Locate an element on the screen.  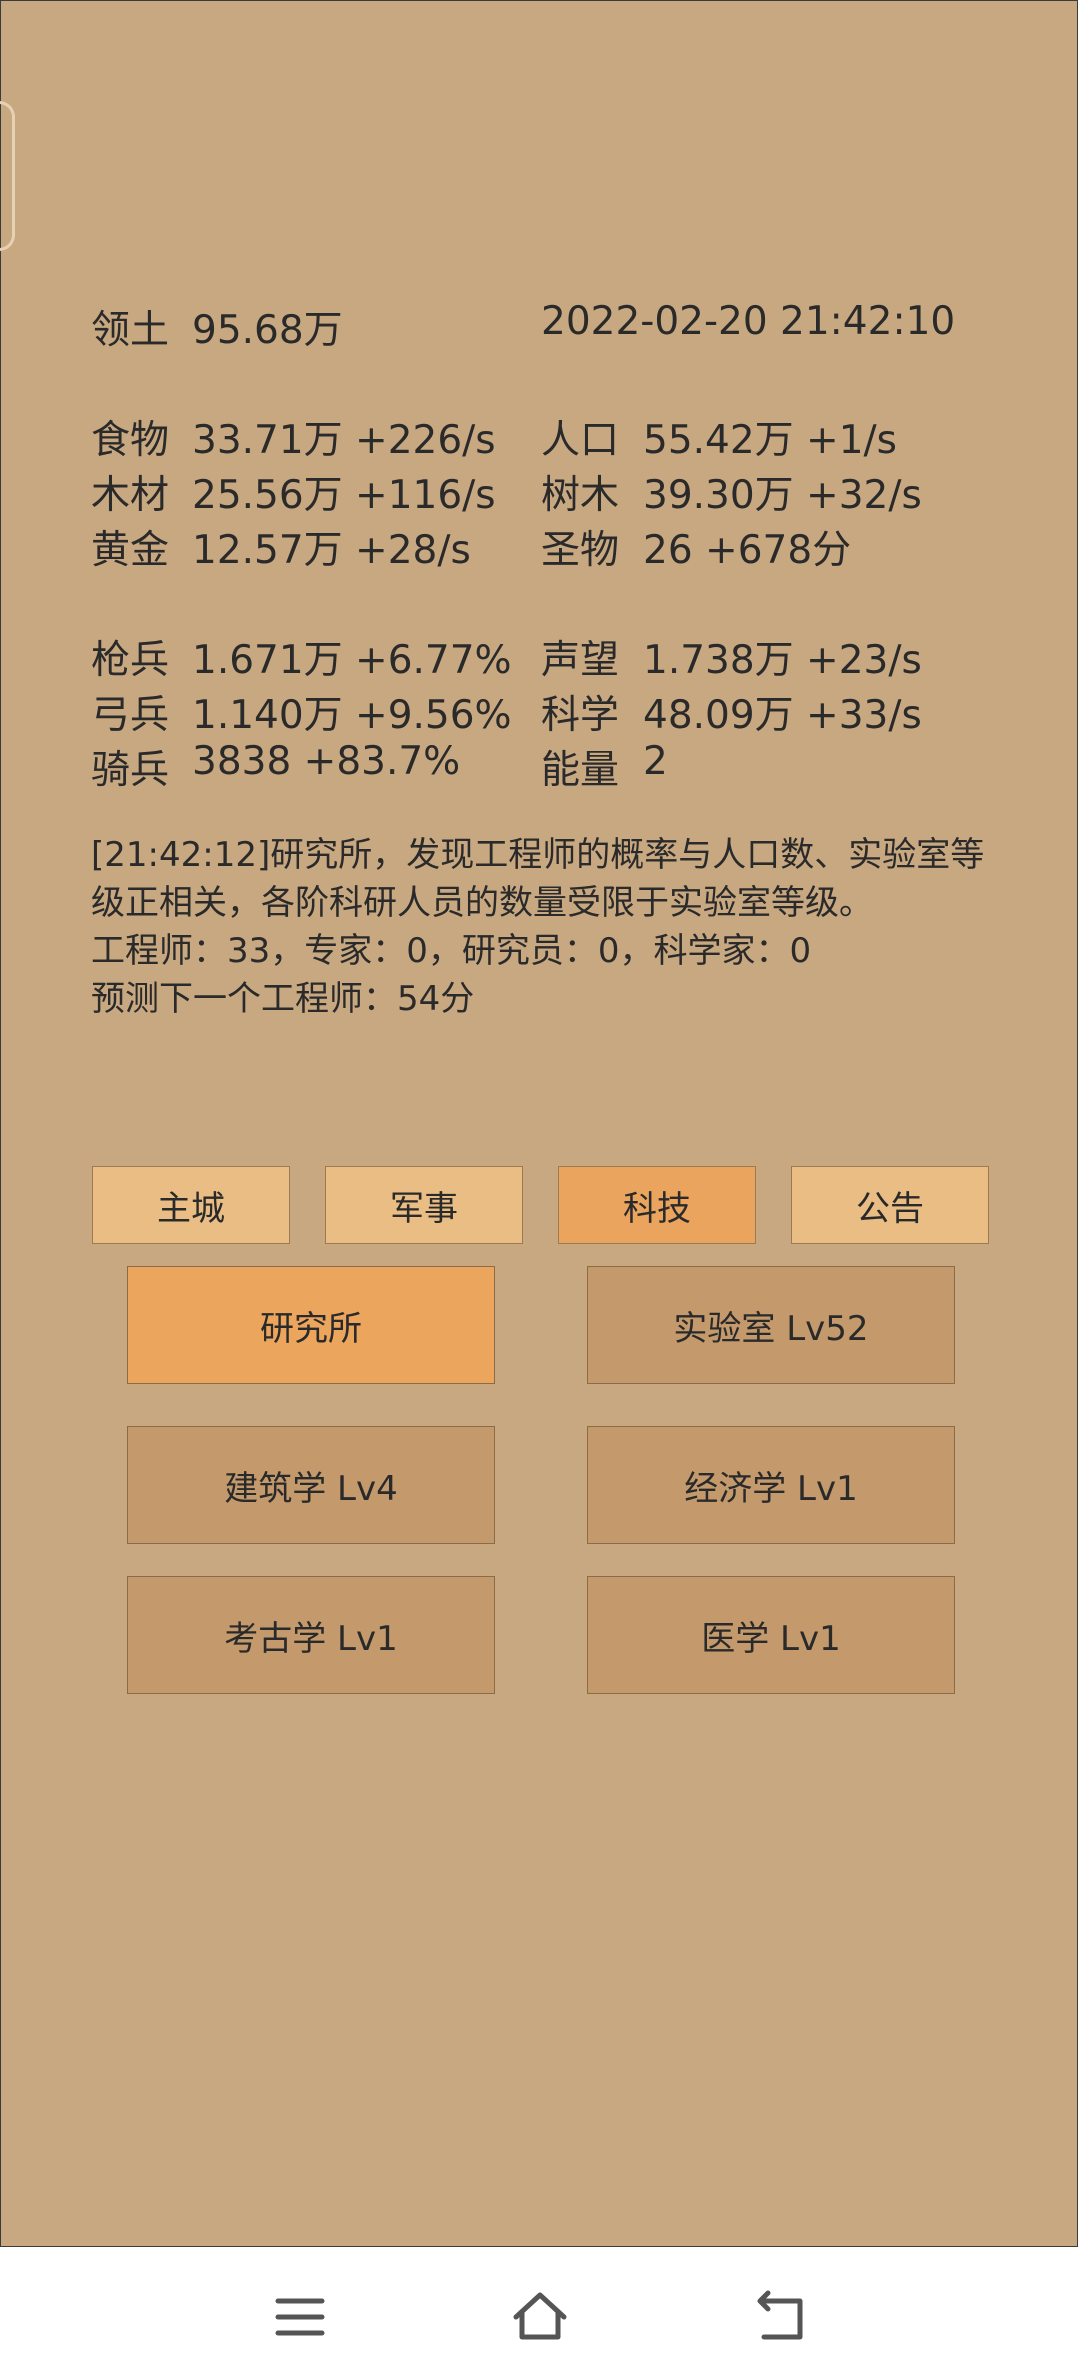
energy-label: 能量 is located at coordinates (580, 770).